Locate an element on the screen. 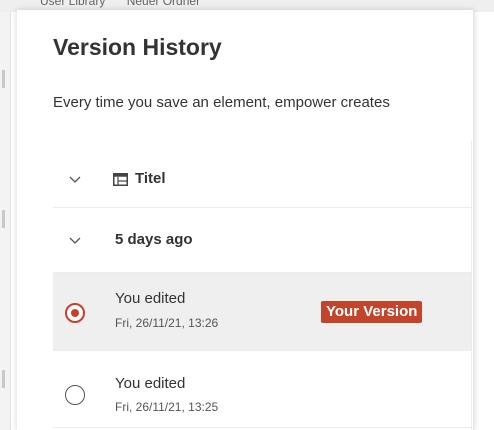  background-breadcrumb: User Library Neuer Ordner is located at coordinates (129, 4).